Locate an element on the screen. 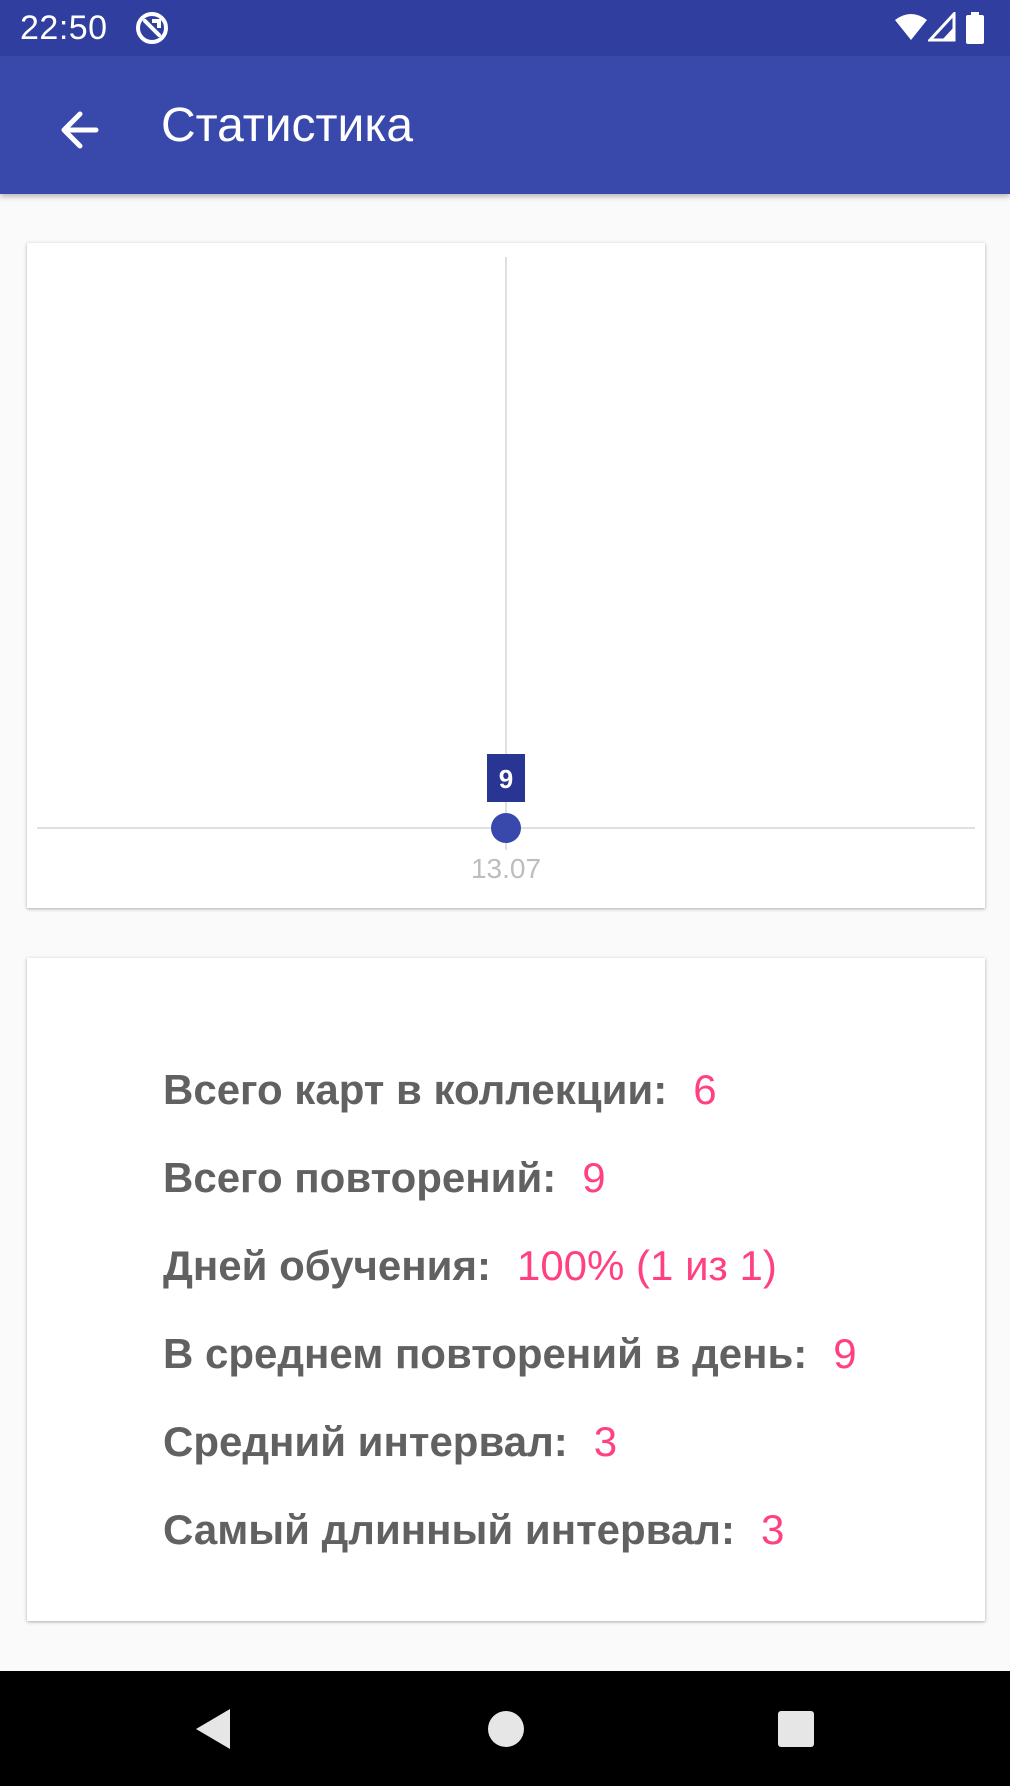 This screenshot has height=1786, width=1010. stat-row-total-reviews: Всего повторений: 9 is located at coordinates (564, 1178).